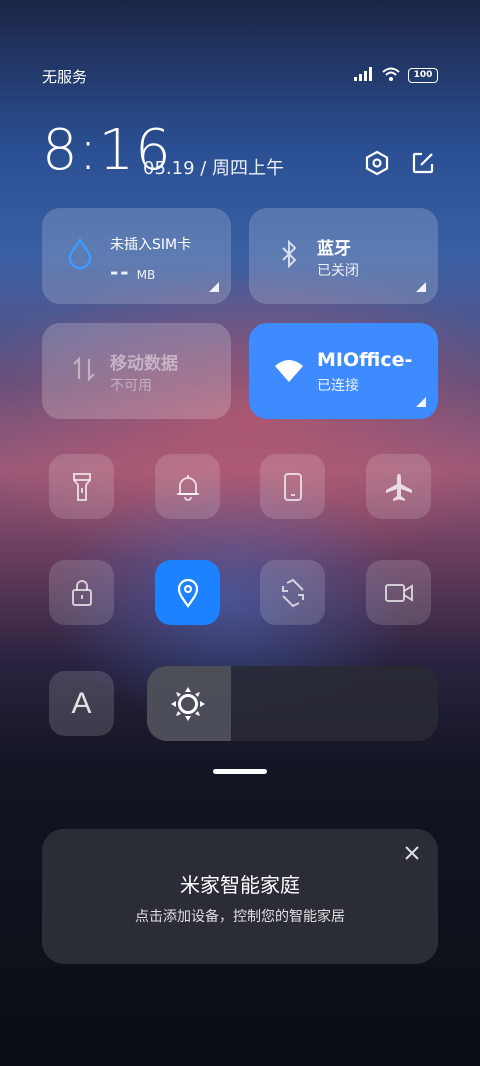  I want to click on auto-rotate-toggle, so click(292, 592).